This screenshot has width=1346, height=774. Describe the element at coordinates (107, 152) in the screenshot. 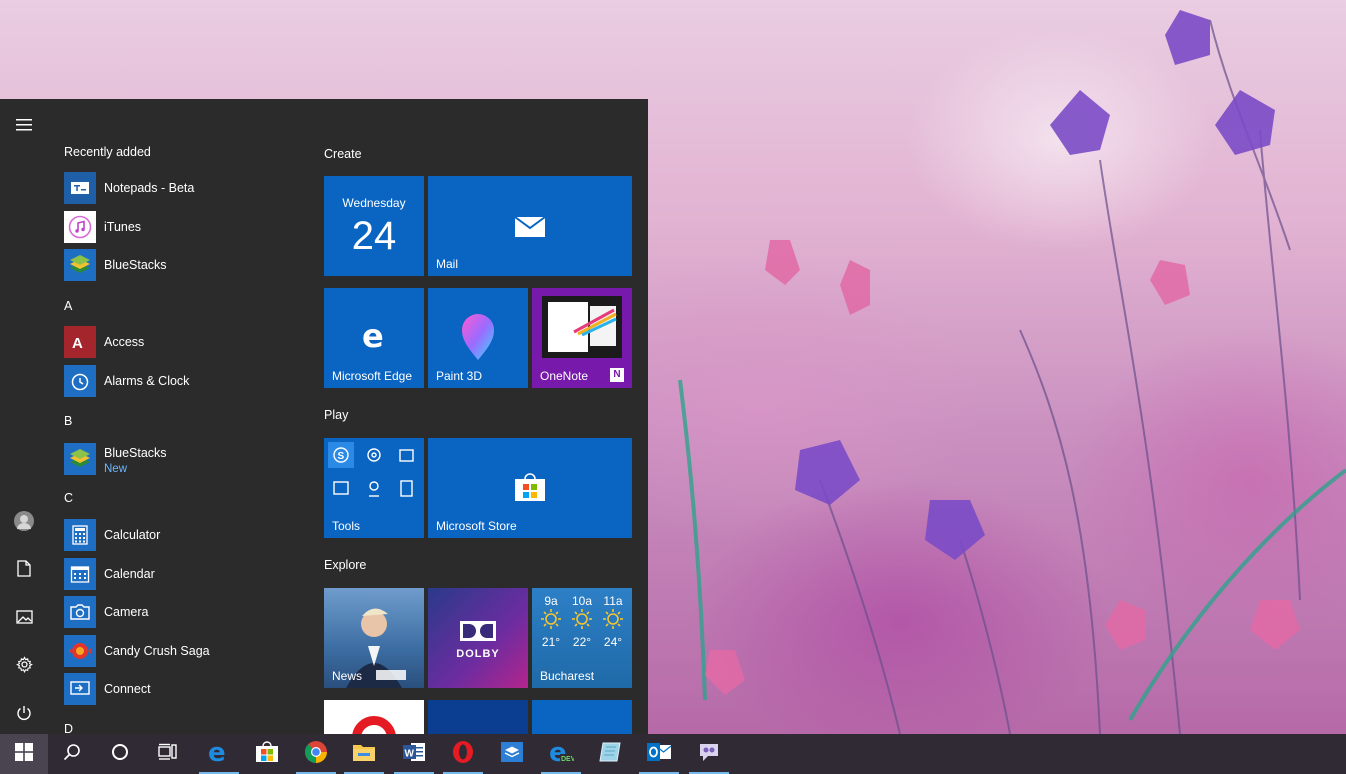

I see `recently-added-heading: Recently added` at that location.